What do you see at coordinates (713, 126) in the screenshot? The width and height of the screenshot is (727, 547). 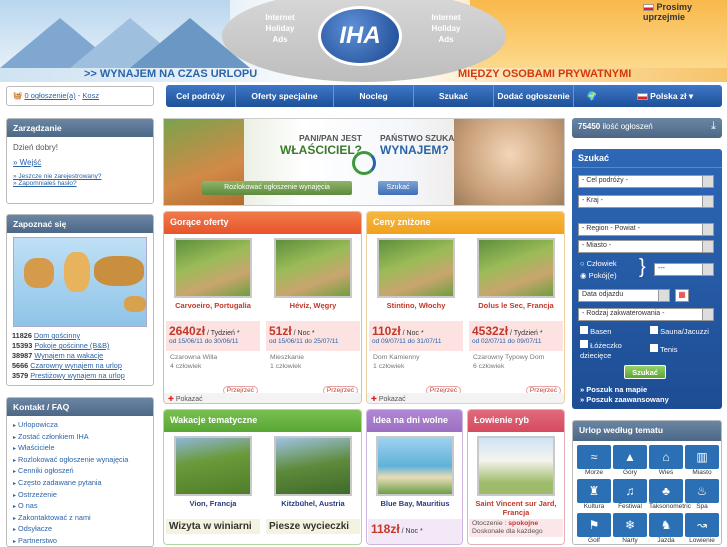 I see `download-arrow-icon: ⤓` at bounding box center [713, 126].